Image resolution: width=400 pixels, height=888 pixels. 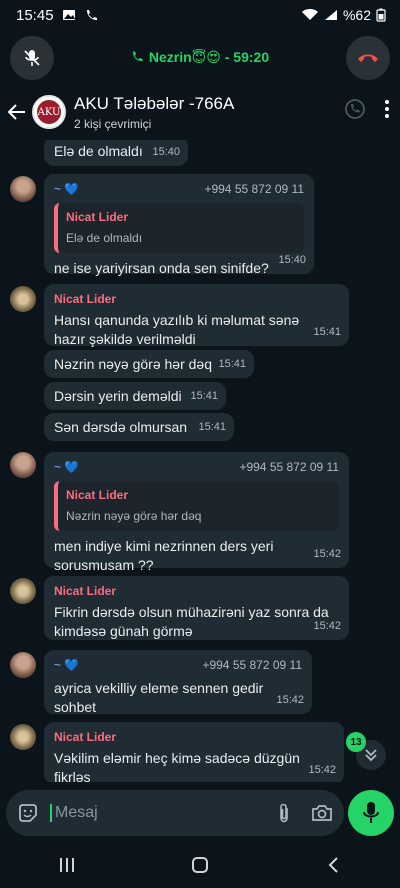 I want to click on status-bar: 15:45 %62, so click(x=200, y=15).